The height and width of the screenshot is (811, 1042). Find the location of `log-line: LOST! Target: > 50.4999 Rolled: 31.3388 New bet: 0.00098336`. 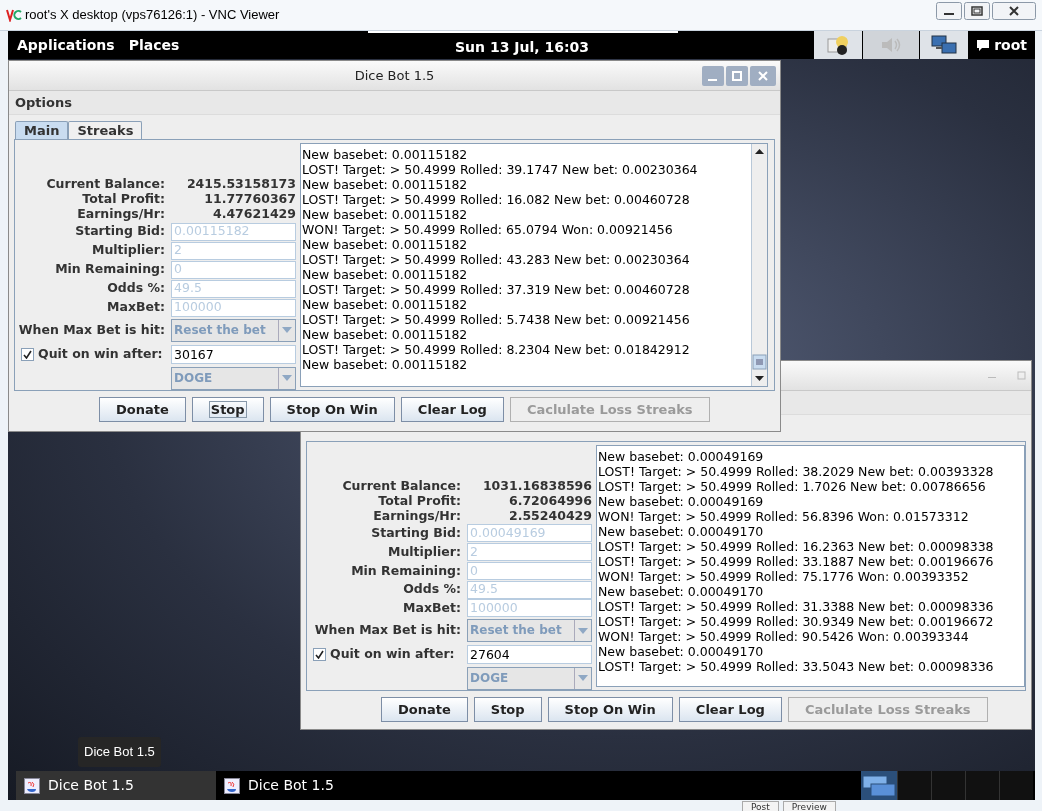

log-line: LOST! Target: > 50.4999 Rolled: 31.3388 New bet: 0.00098336 is located at coordinates (796, 606).